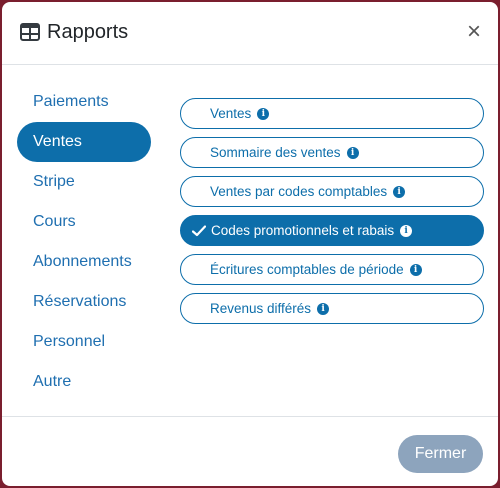 This screenshot has width=500, height=488. I want to click on report-option-ventes-par-codes-comptables: Ventes par codes comptables i, so click(332, 191).